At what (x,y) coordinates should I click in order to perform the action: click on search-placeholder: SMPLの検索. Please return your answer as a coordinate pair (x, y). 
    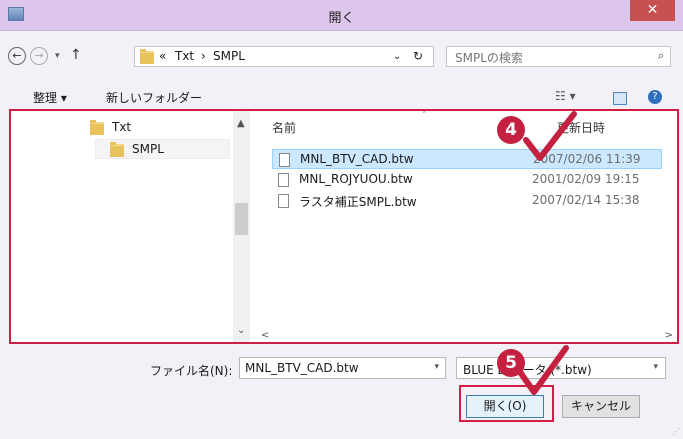
    Looking at the image, I should click on (489, 58).